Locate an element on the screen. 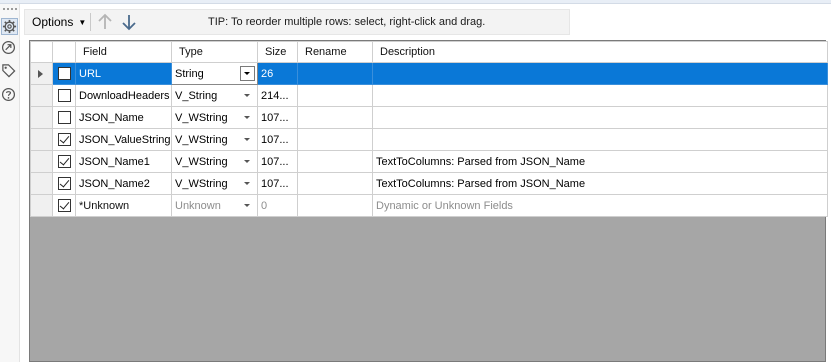  description-cell: Dynamic or Unknown Fields is located at coordinates (600, 205).